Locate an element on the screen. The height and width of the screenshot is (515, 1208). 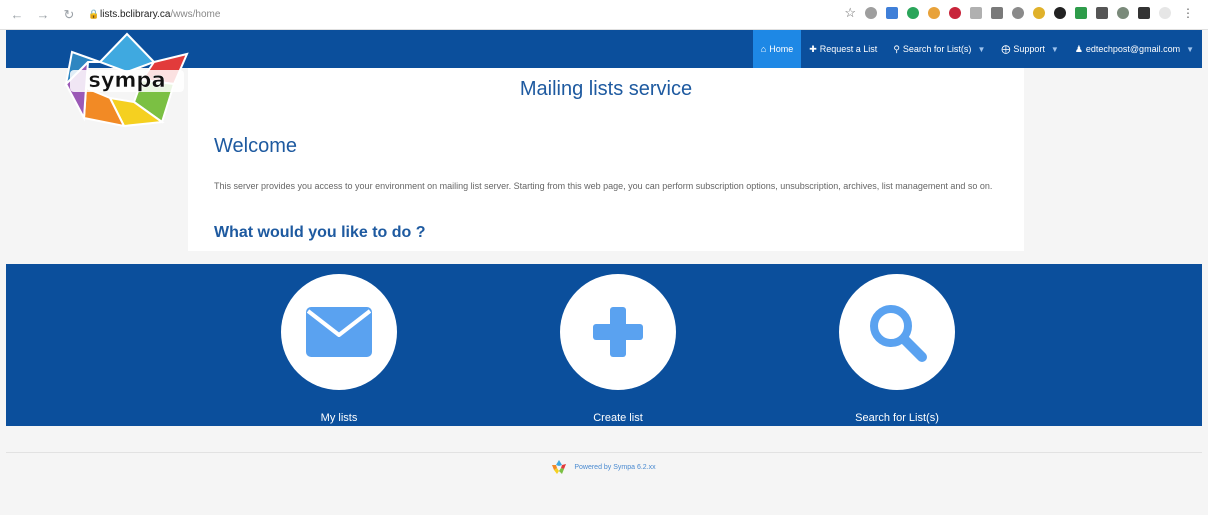
nav-home: ⌂ Home is located at coordinates (777, 49).